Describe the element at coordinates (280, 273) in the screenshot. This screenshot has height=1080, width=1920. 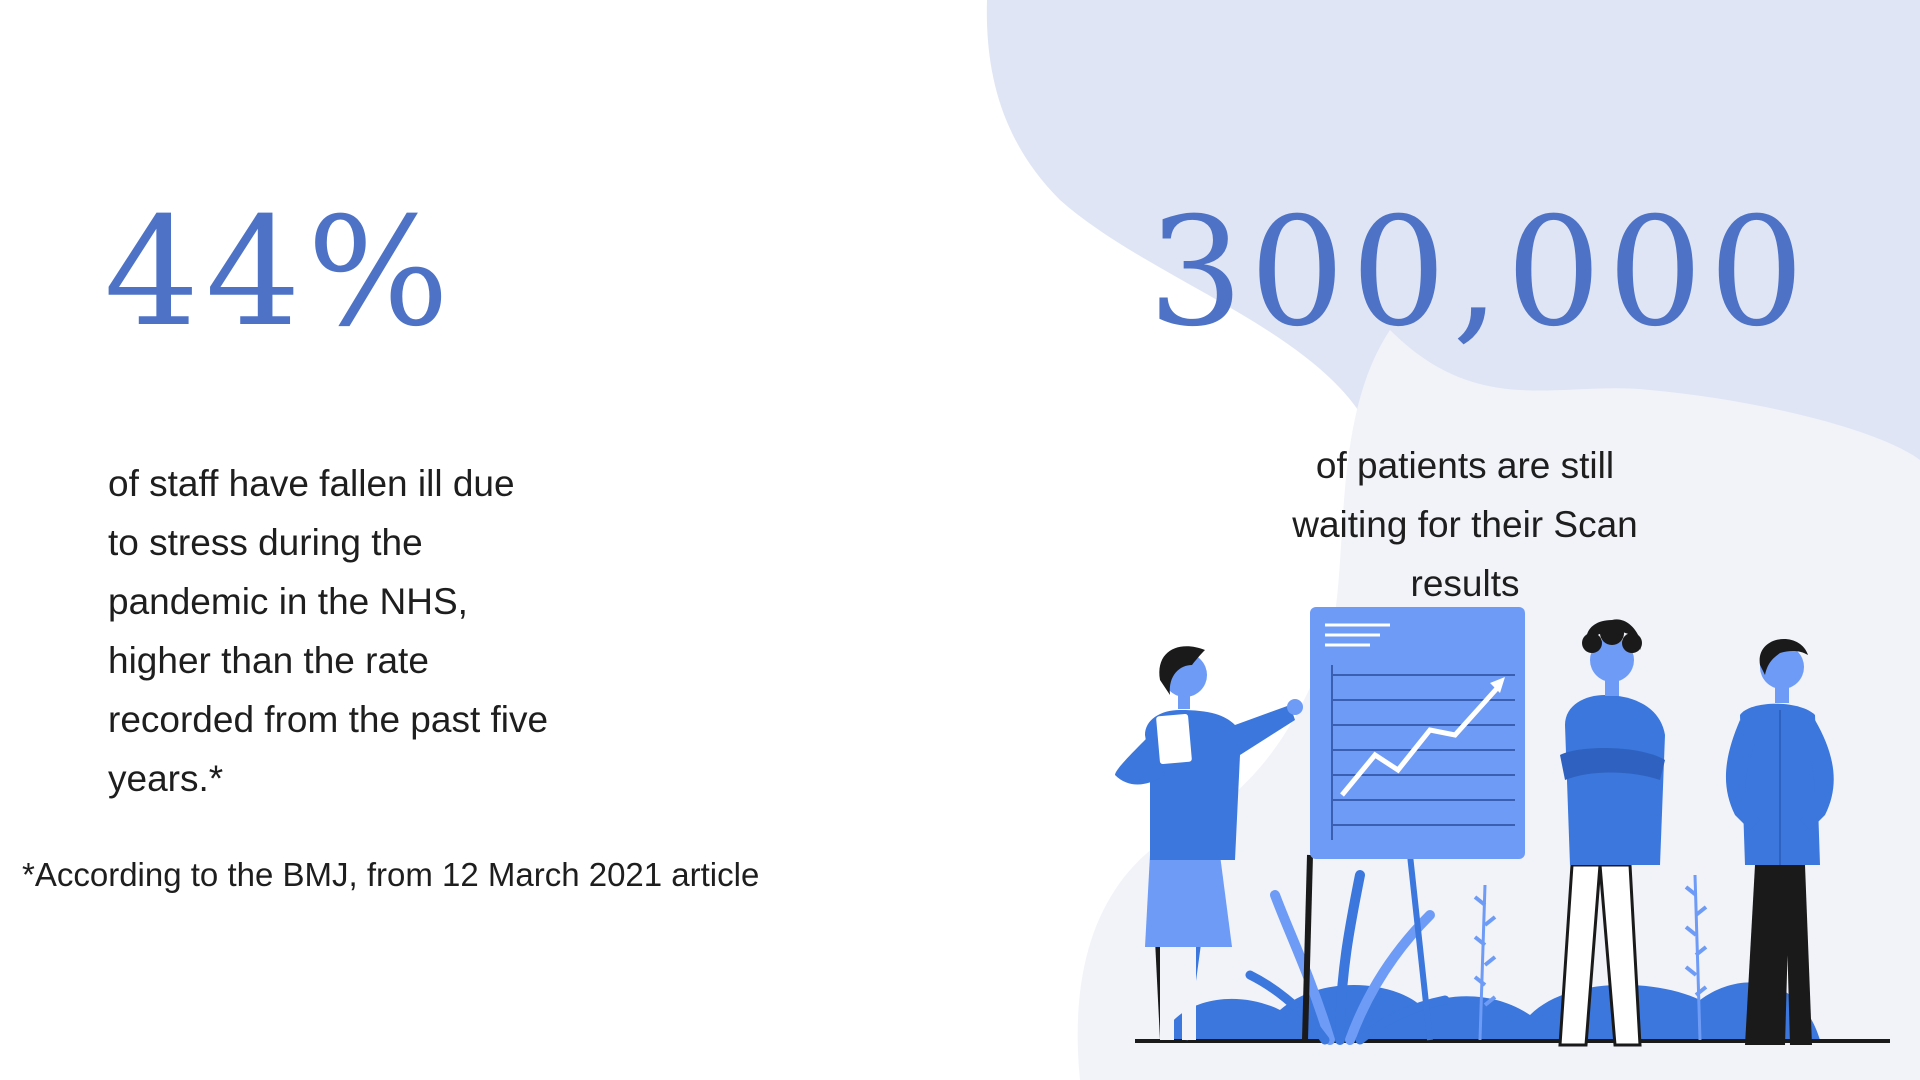
I see `staff-ill-percentage: 44%` at that location.